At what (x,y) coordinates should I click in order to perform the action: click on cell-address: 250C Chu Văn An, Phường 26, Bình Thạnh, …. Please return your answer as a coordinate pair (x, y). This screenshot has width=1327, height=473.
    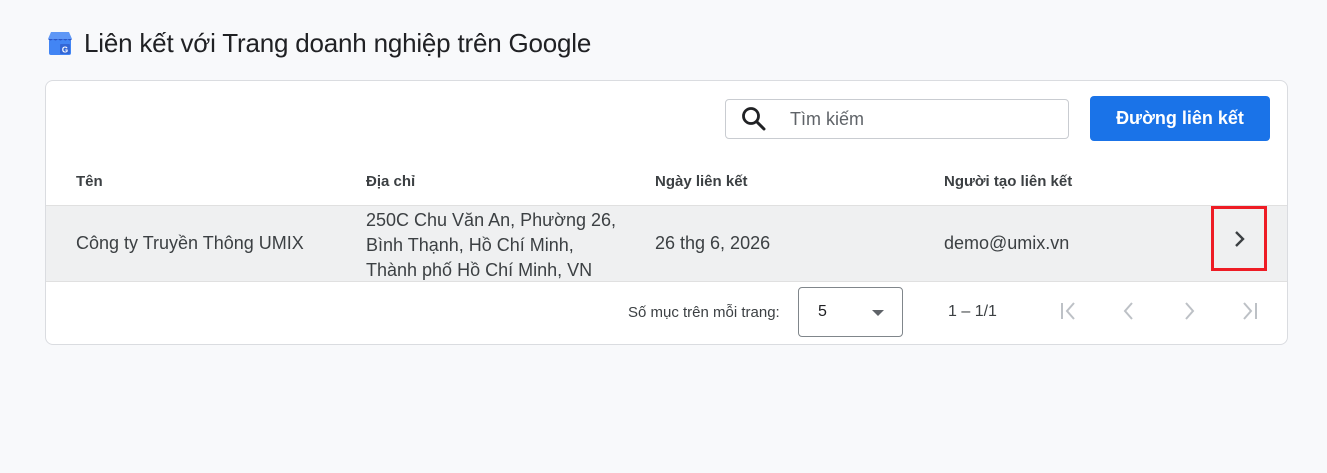
    Looking at the image, I should click on (496, 245).